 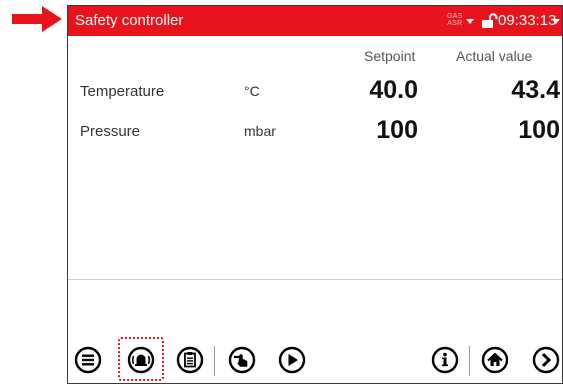 I want to click on temperature-setpoint: 40.0, so click(x=393, y=90).